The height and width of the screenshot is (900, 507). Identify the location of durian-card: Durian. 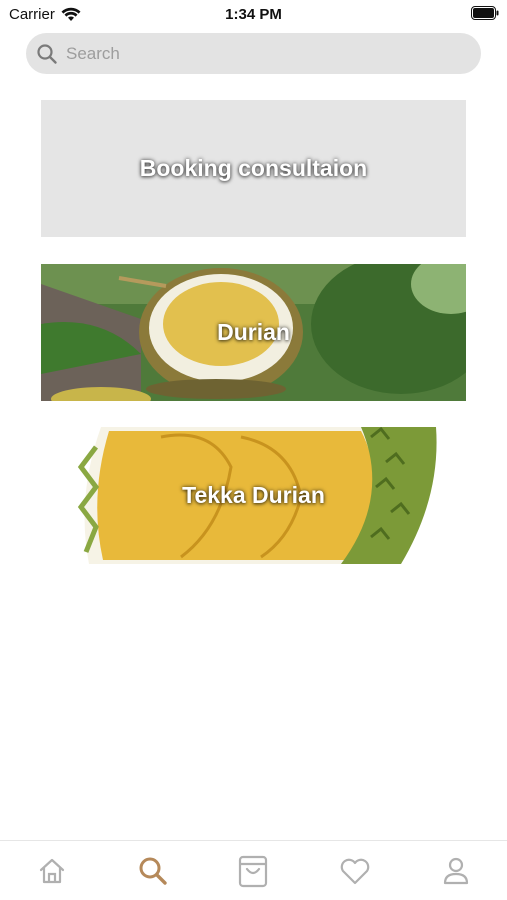
(253, 332).